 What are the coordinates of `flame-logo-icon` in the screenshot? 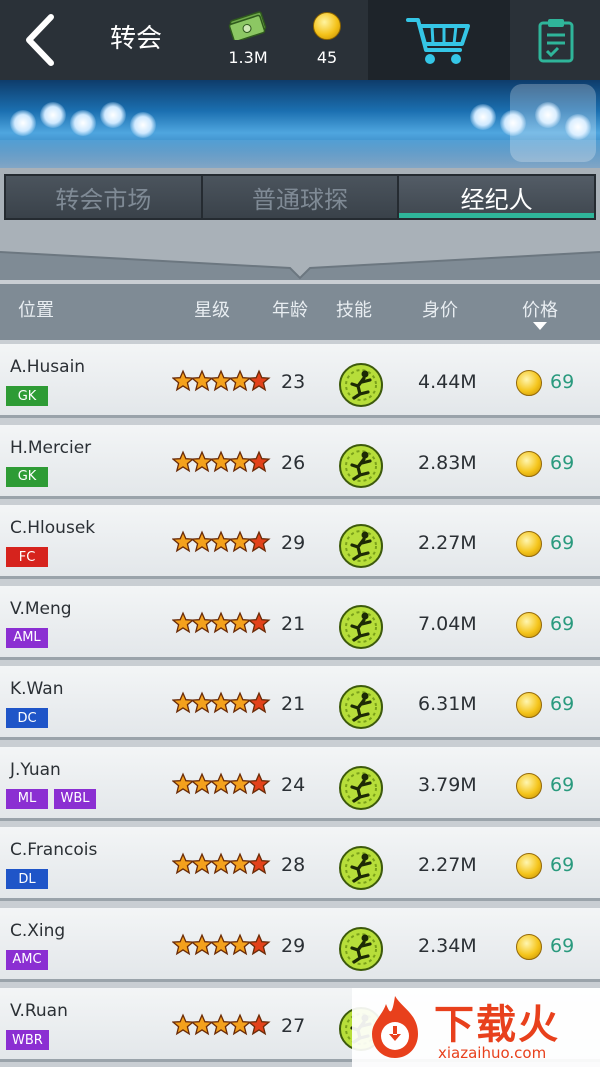 It's located at (395, 1027).